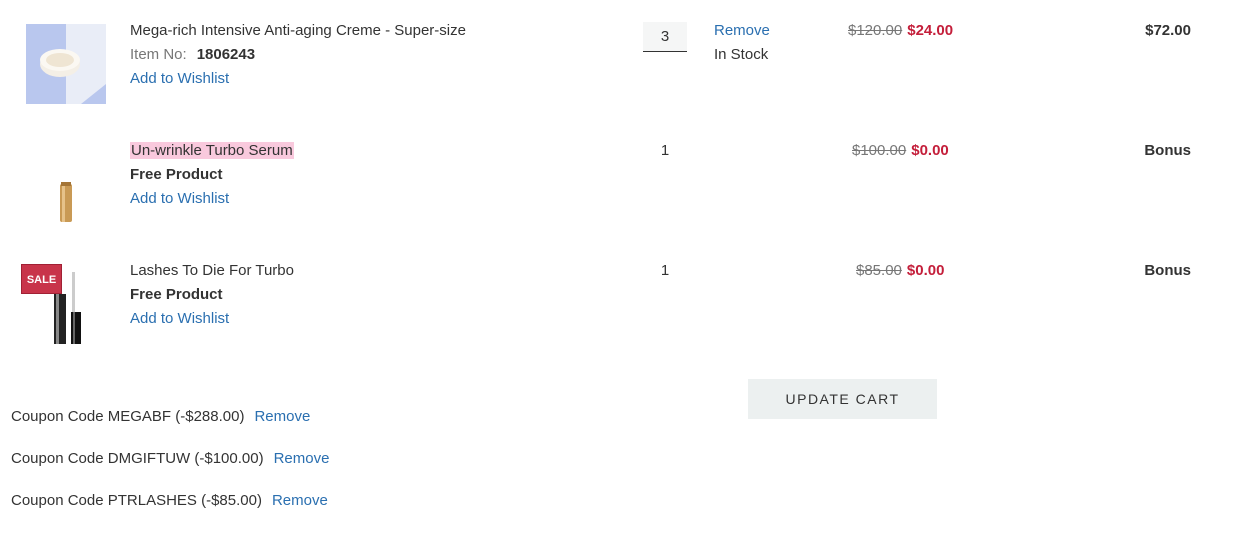 The width and height of the screenshot is (1244, 536). I want to click on original-price: $100.00, so click(879, 150).